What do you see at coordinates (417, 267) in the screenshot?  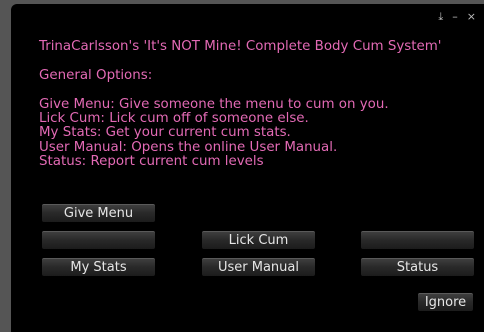 I see `status-button: Status` at bounding box center [417, 267].